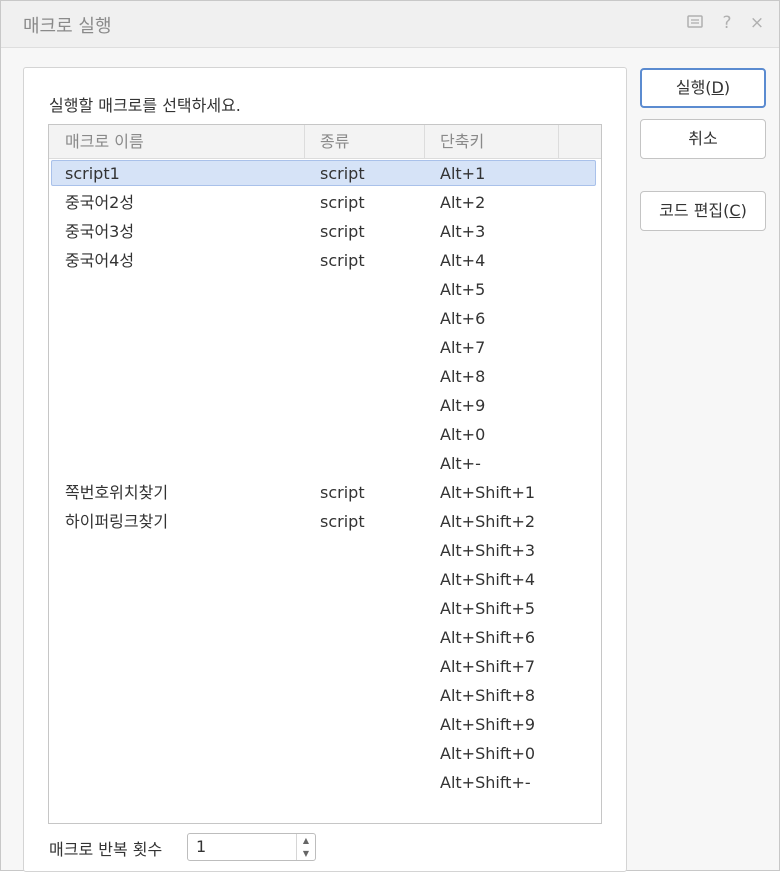  Describe the element at coordinates (325, 347) in the screenshot. I see `table-row: Alt+7` at that location.